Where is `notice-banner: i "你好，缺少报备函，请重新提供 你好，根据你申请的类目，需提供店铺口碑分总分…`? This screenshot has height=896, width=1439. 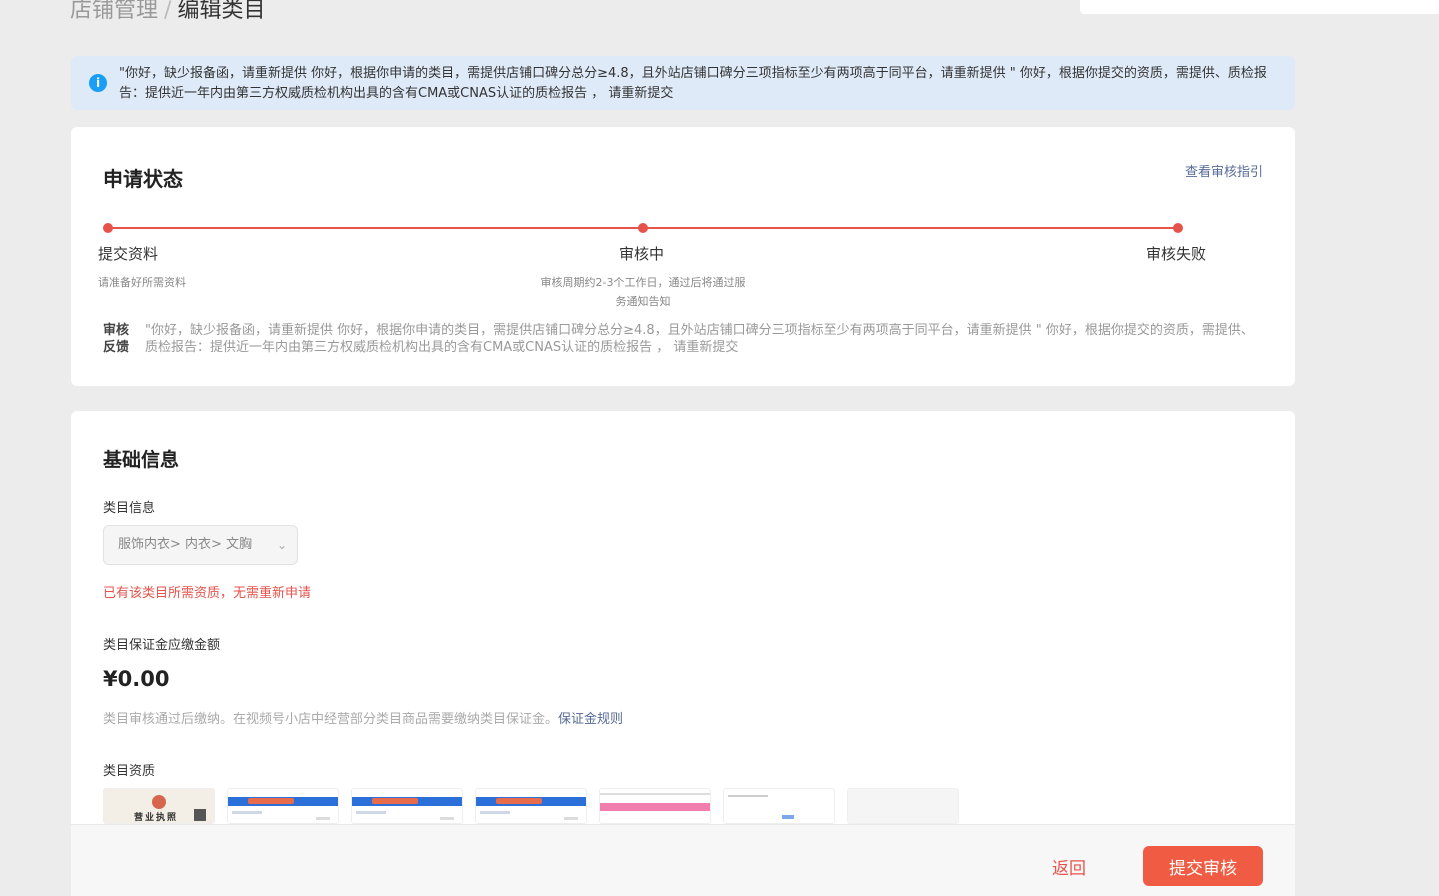
notice-banner: i "你好，缺少报备函，请重新提供 你好，根据你申请的类目，需提供店铺口碑分总分… is located at coordinates (683, 83).